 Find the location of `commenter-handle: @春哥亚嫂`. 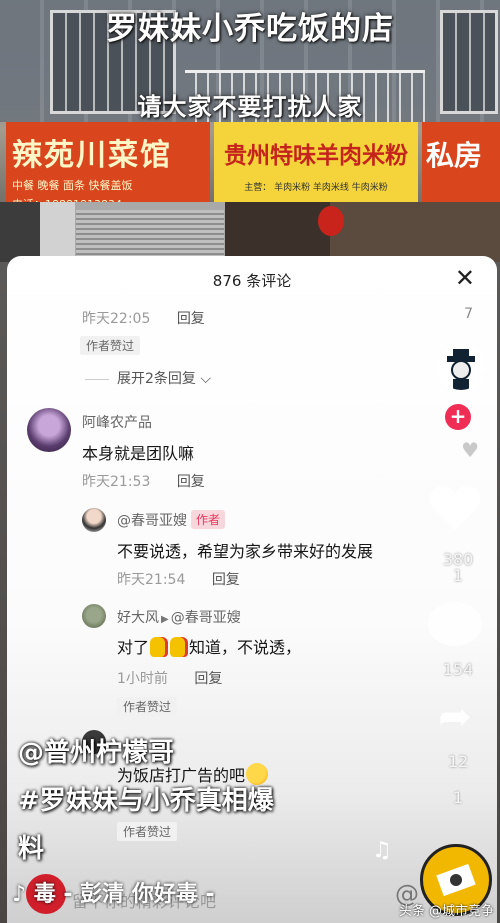

commenter-handle: @春哥亚嫂 is located at coordinates (152, 521).